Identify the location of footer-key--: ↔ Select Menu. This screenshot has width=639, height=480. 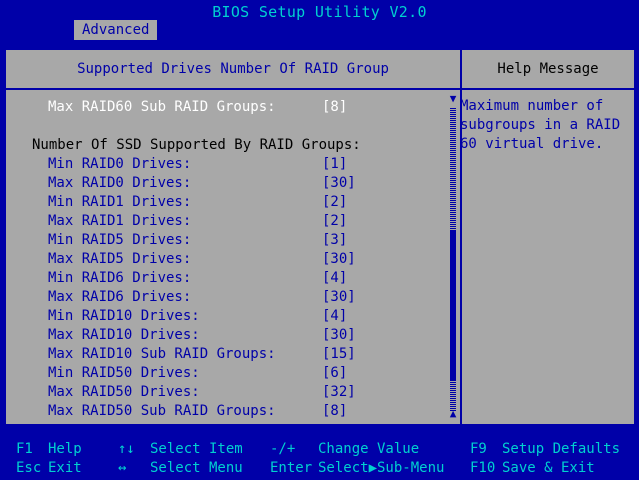
(180, 468).